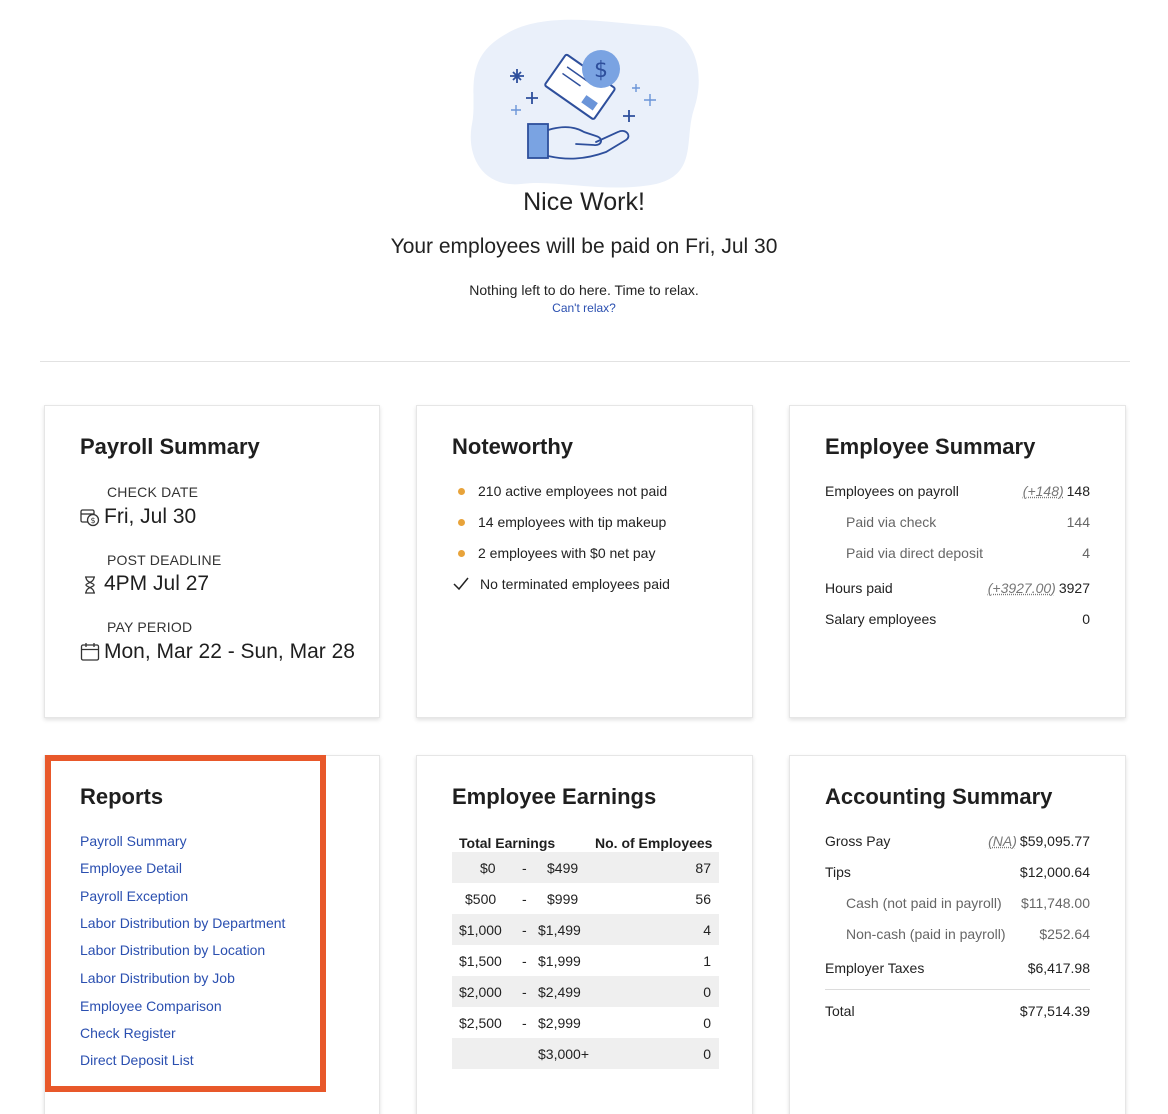 The image size is (1168, 1114). What do you see at coordinates (563, 1054) in the screenshot?
I see `range-to: $3,000+` at bounding box center [563, 1054].